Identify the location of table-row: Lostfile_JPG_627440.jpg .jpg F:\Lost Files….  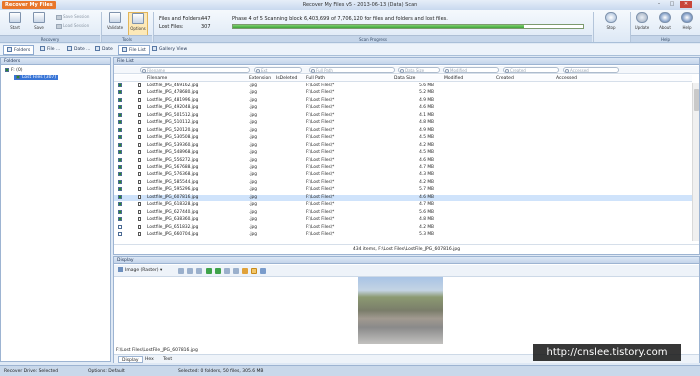
(403, 213).